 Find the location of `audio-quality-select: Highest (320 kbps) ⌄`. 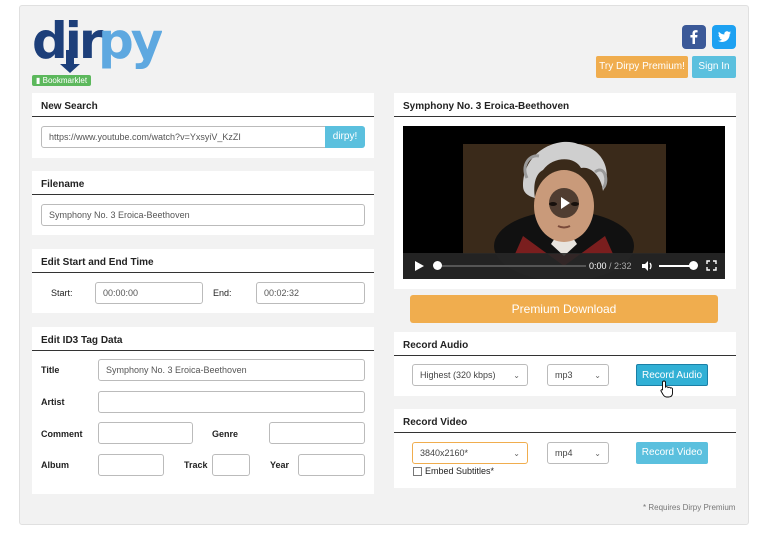

audio-quality-select: Highest (320 kbps) ⌄ is located at coordinates (470, 375).